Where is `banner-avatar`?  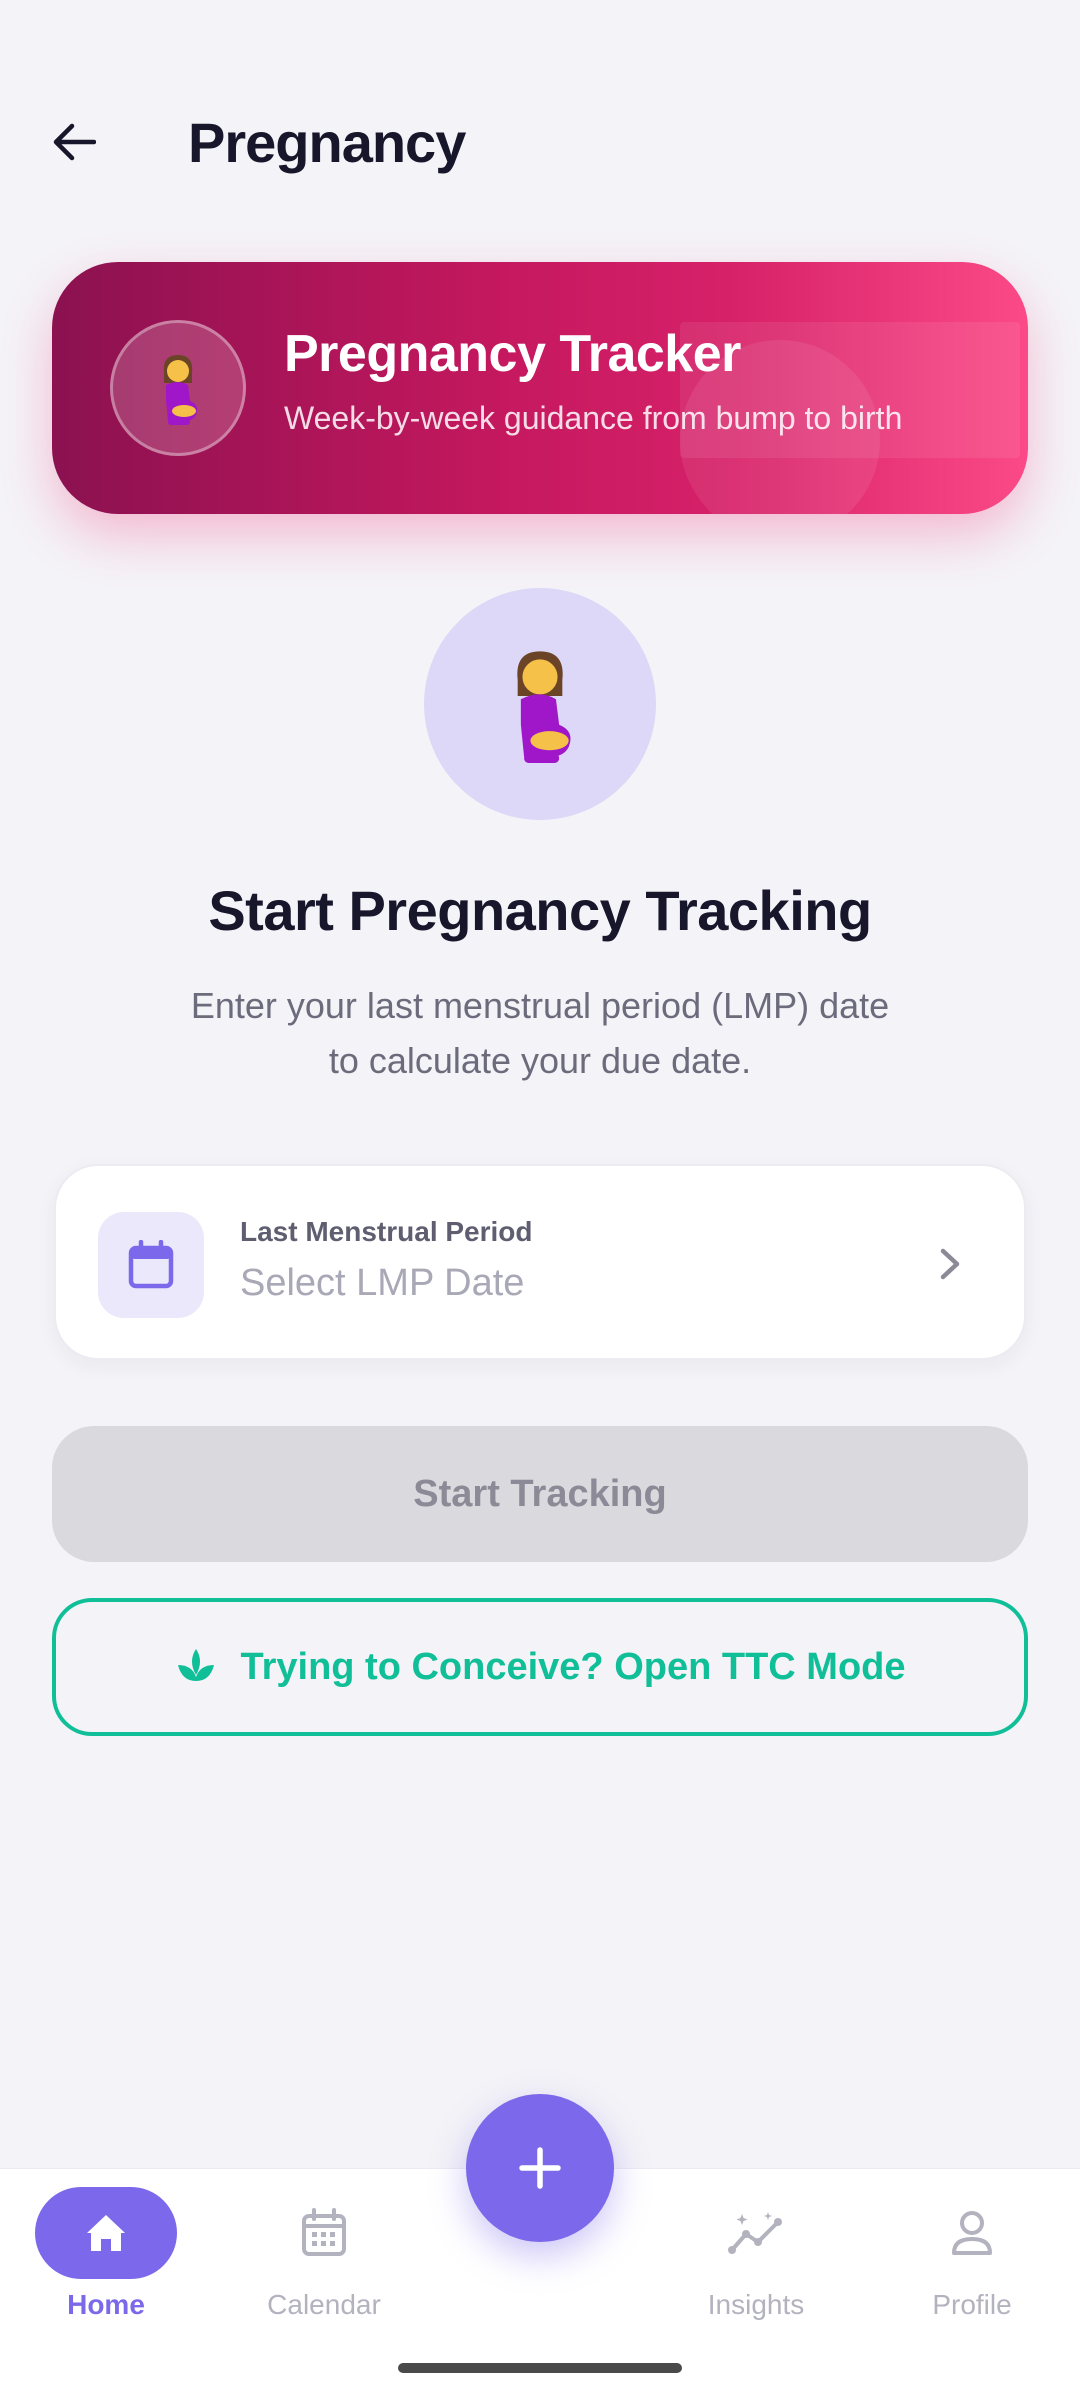 banner-avatar is located at coordinates (178, 388).